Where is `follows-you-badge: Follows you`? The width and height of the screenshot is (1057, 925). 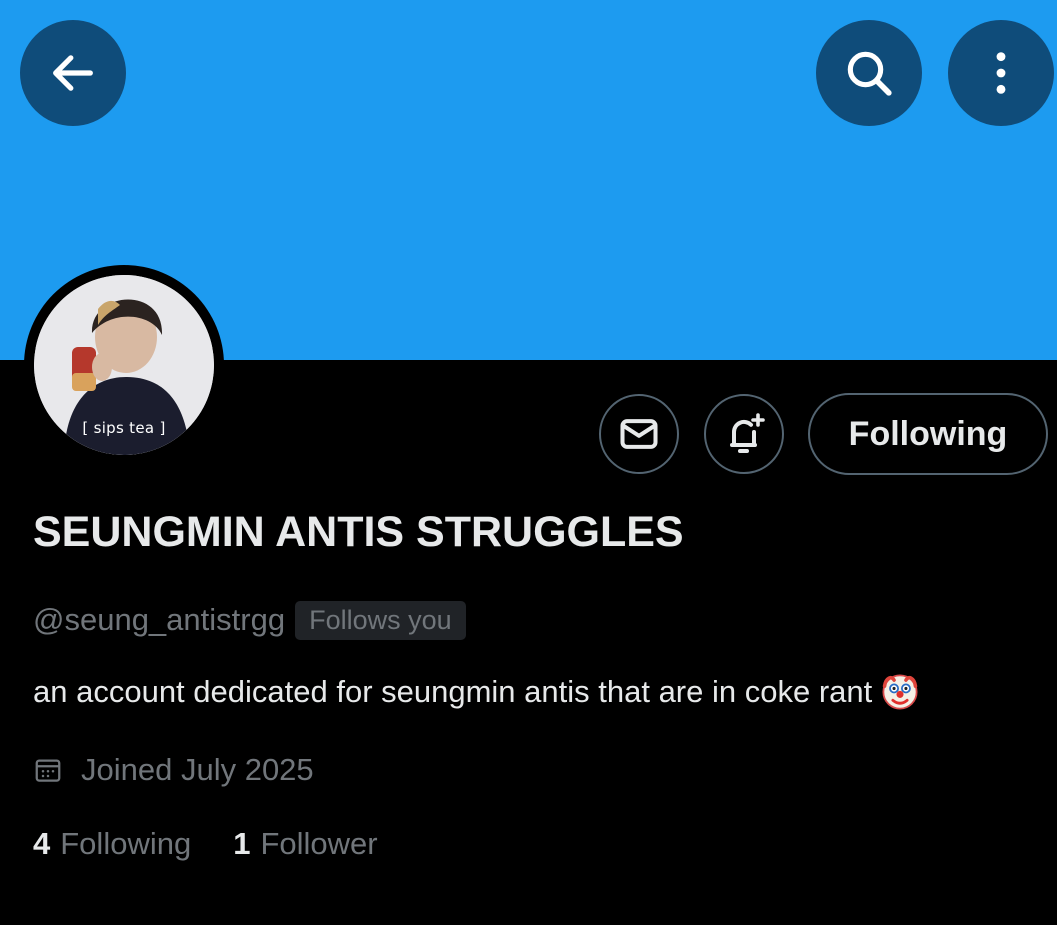
follows-you-badge: Follows you is located at coordinates (380, 620).